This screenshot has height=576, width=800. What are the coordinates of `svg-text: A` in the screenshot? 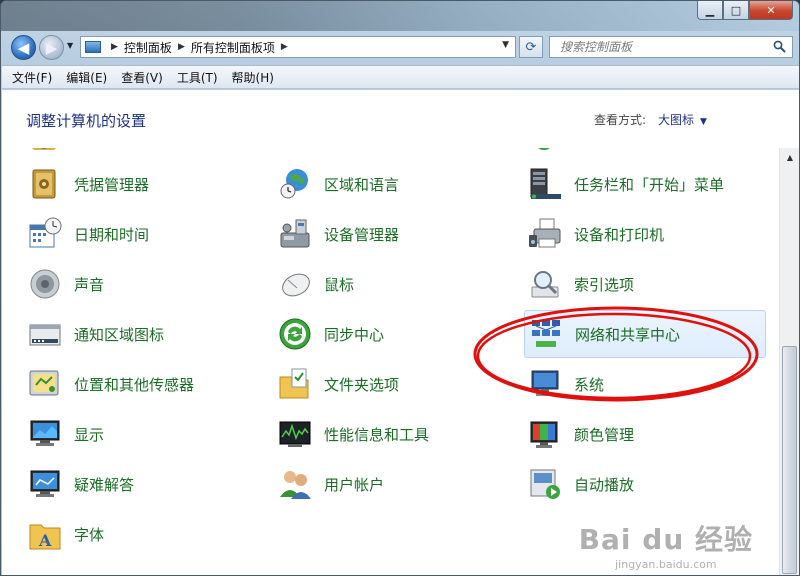 It's located at (45, 540).